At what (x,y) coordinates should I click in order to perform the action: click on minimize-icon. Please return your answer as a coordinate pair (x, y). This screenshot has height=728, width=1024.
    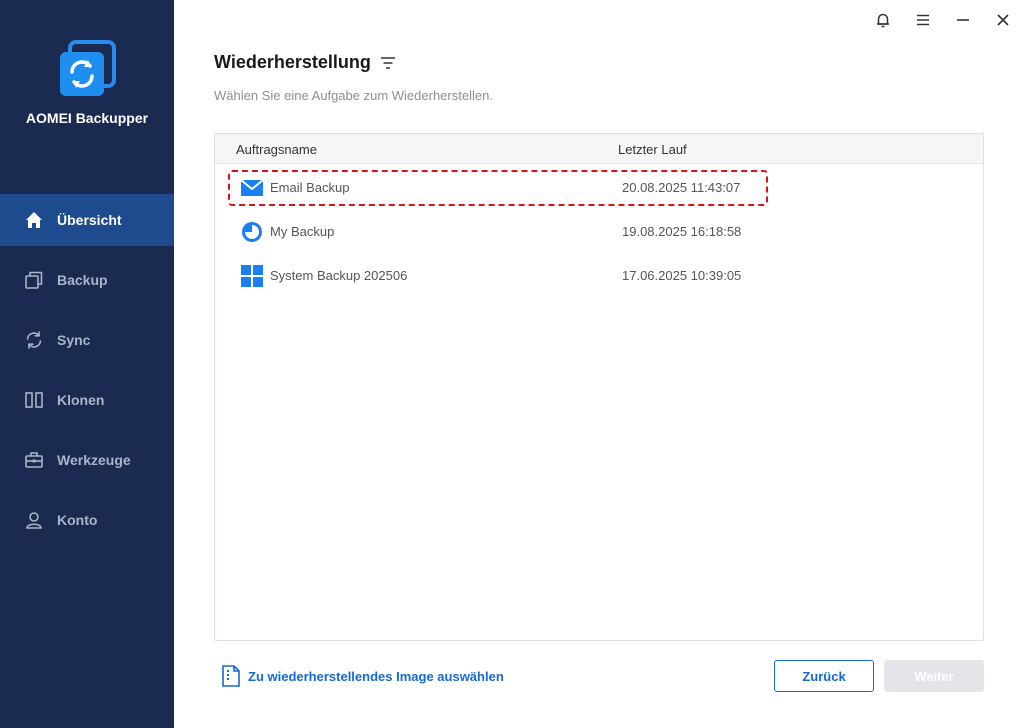
    Looking at the image, I should click on (963, 20).